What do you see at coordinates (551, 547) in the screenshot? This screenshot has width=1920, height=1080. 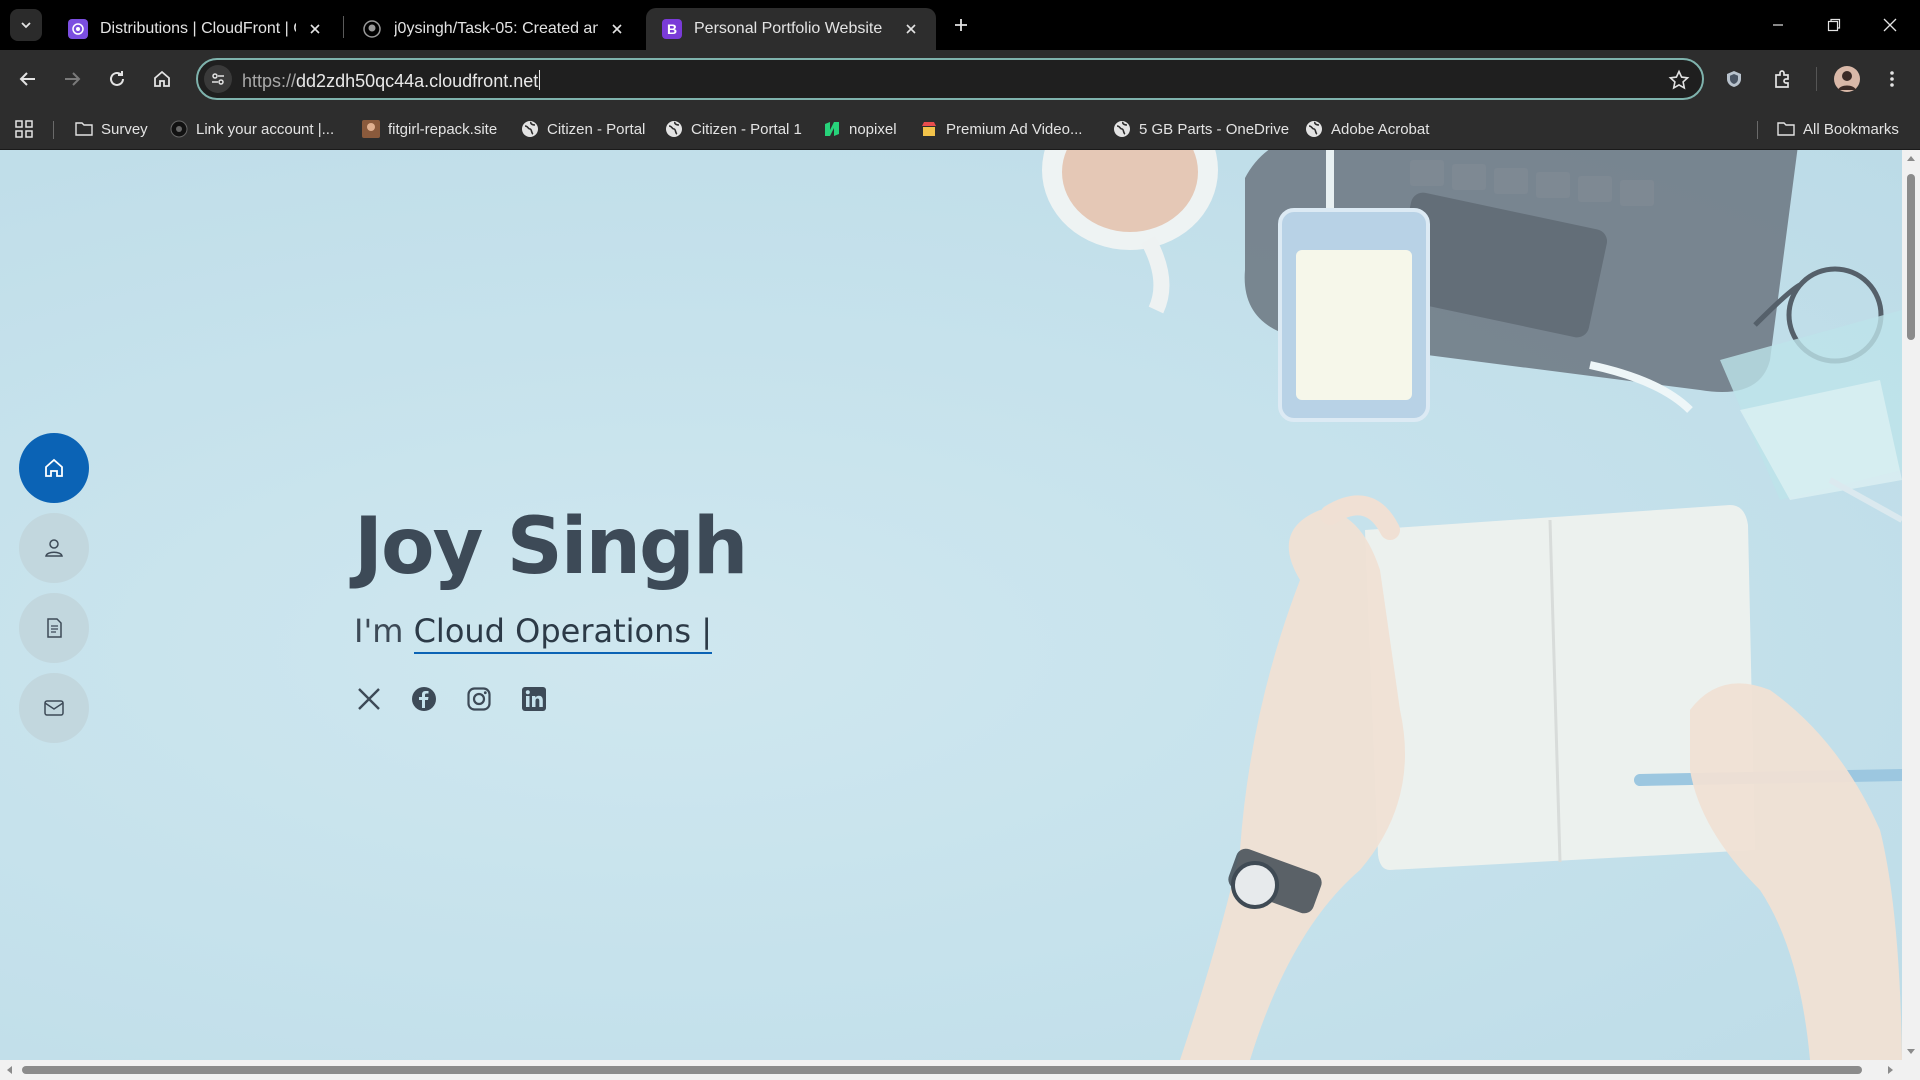 I see `hero-name: Joy Singh` at bounding box center [551, 547].